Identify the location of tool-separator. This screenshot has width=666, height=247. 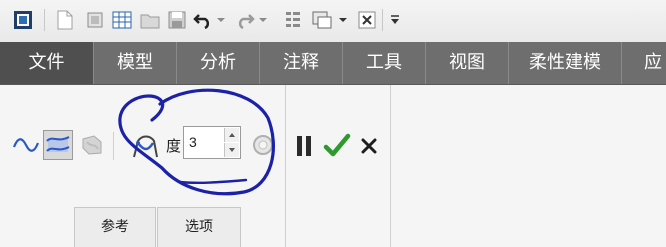
(113, 146).